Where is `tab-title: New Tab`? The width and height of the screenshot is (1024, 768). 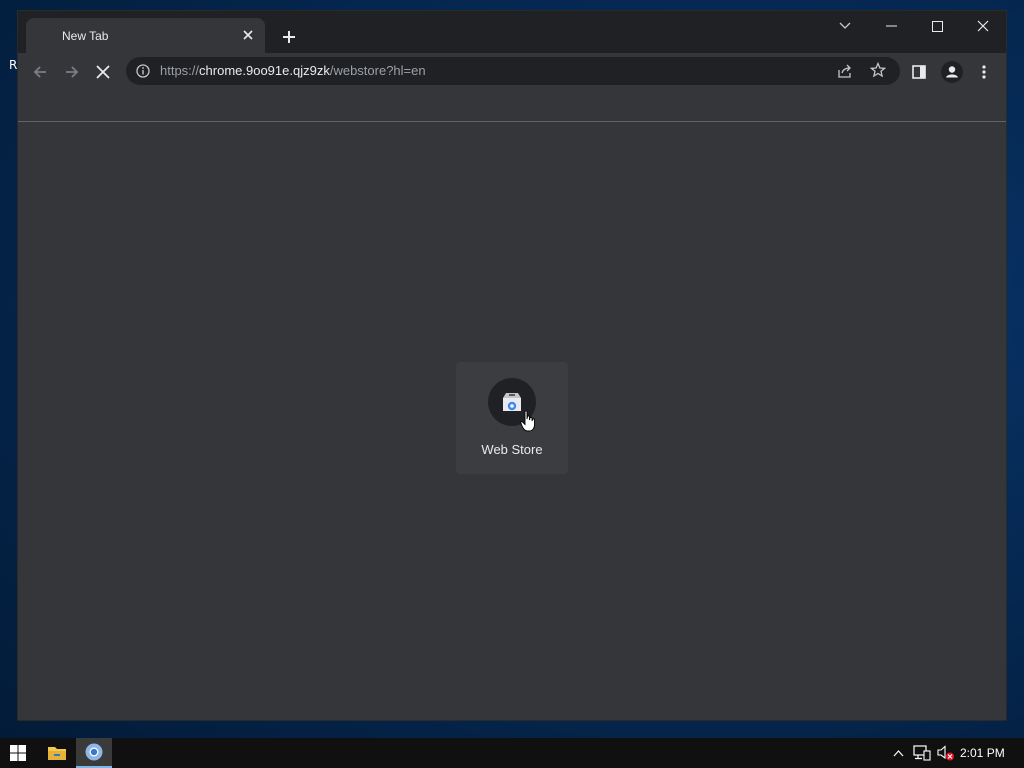 tab-title: New Tab is located at coordinates (85, 36).